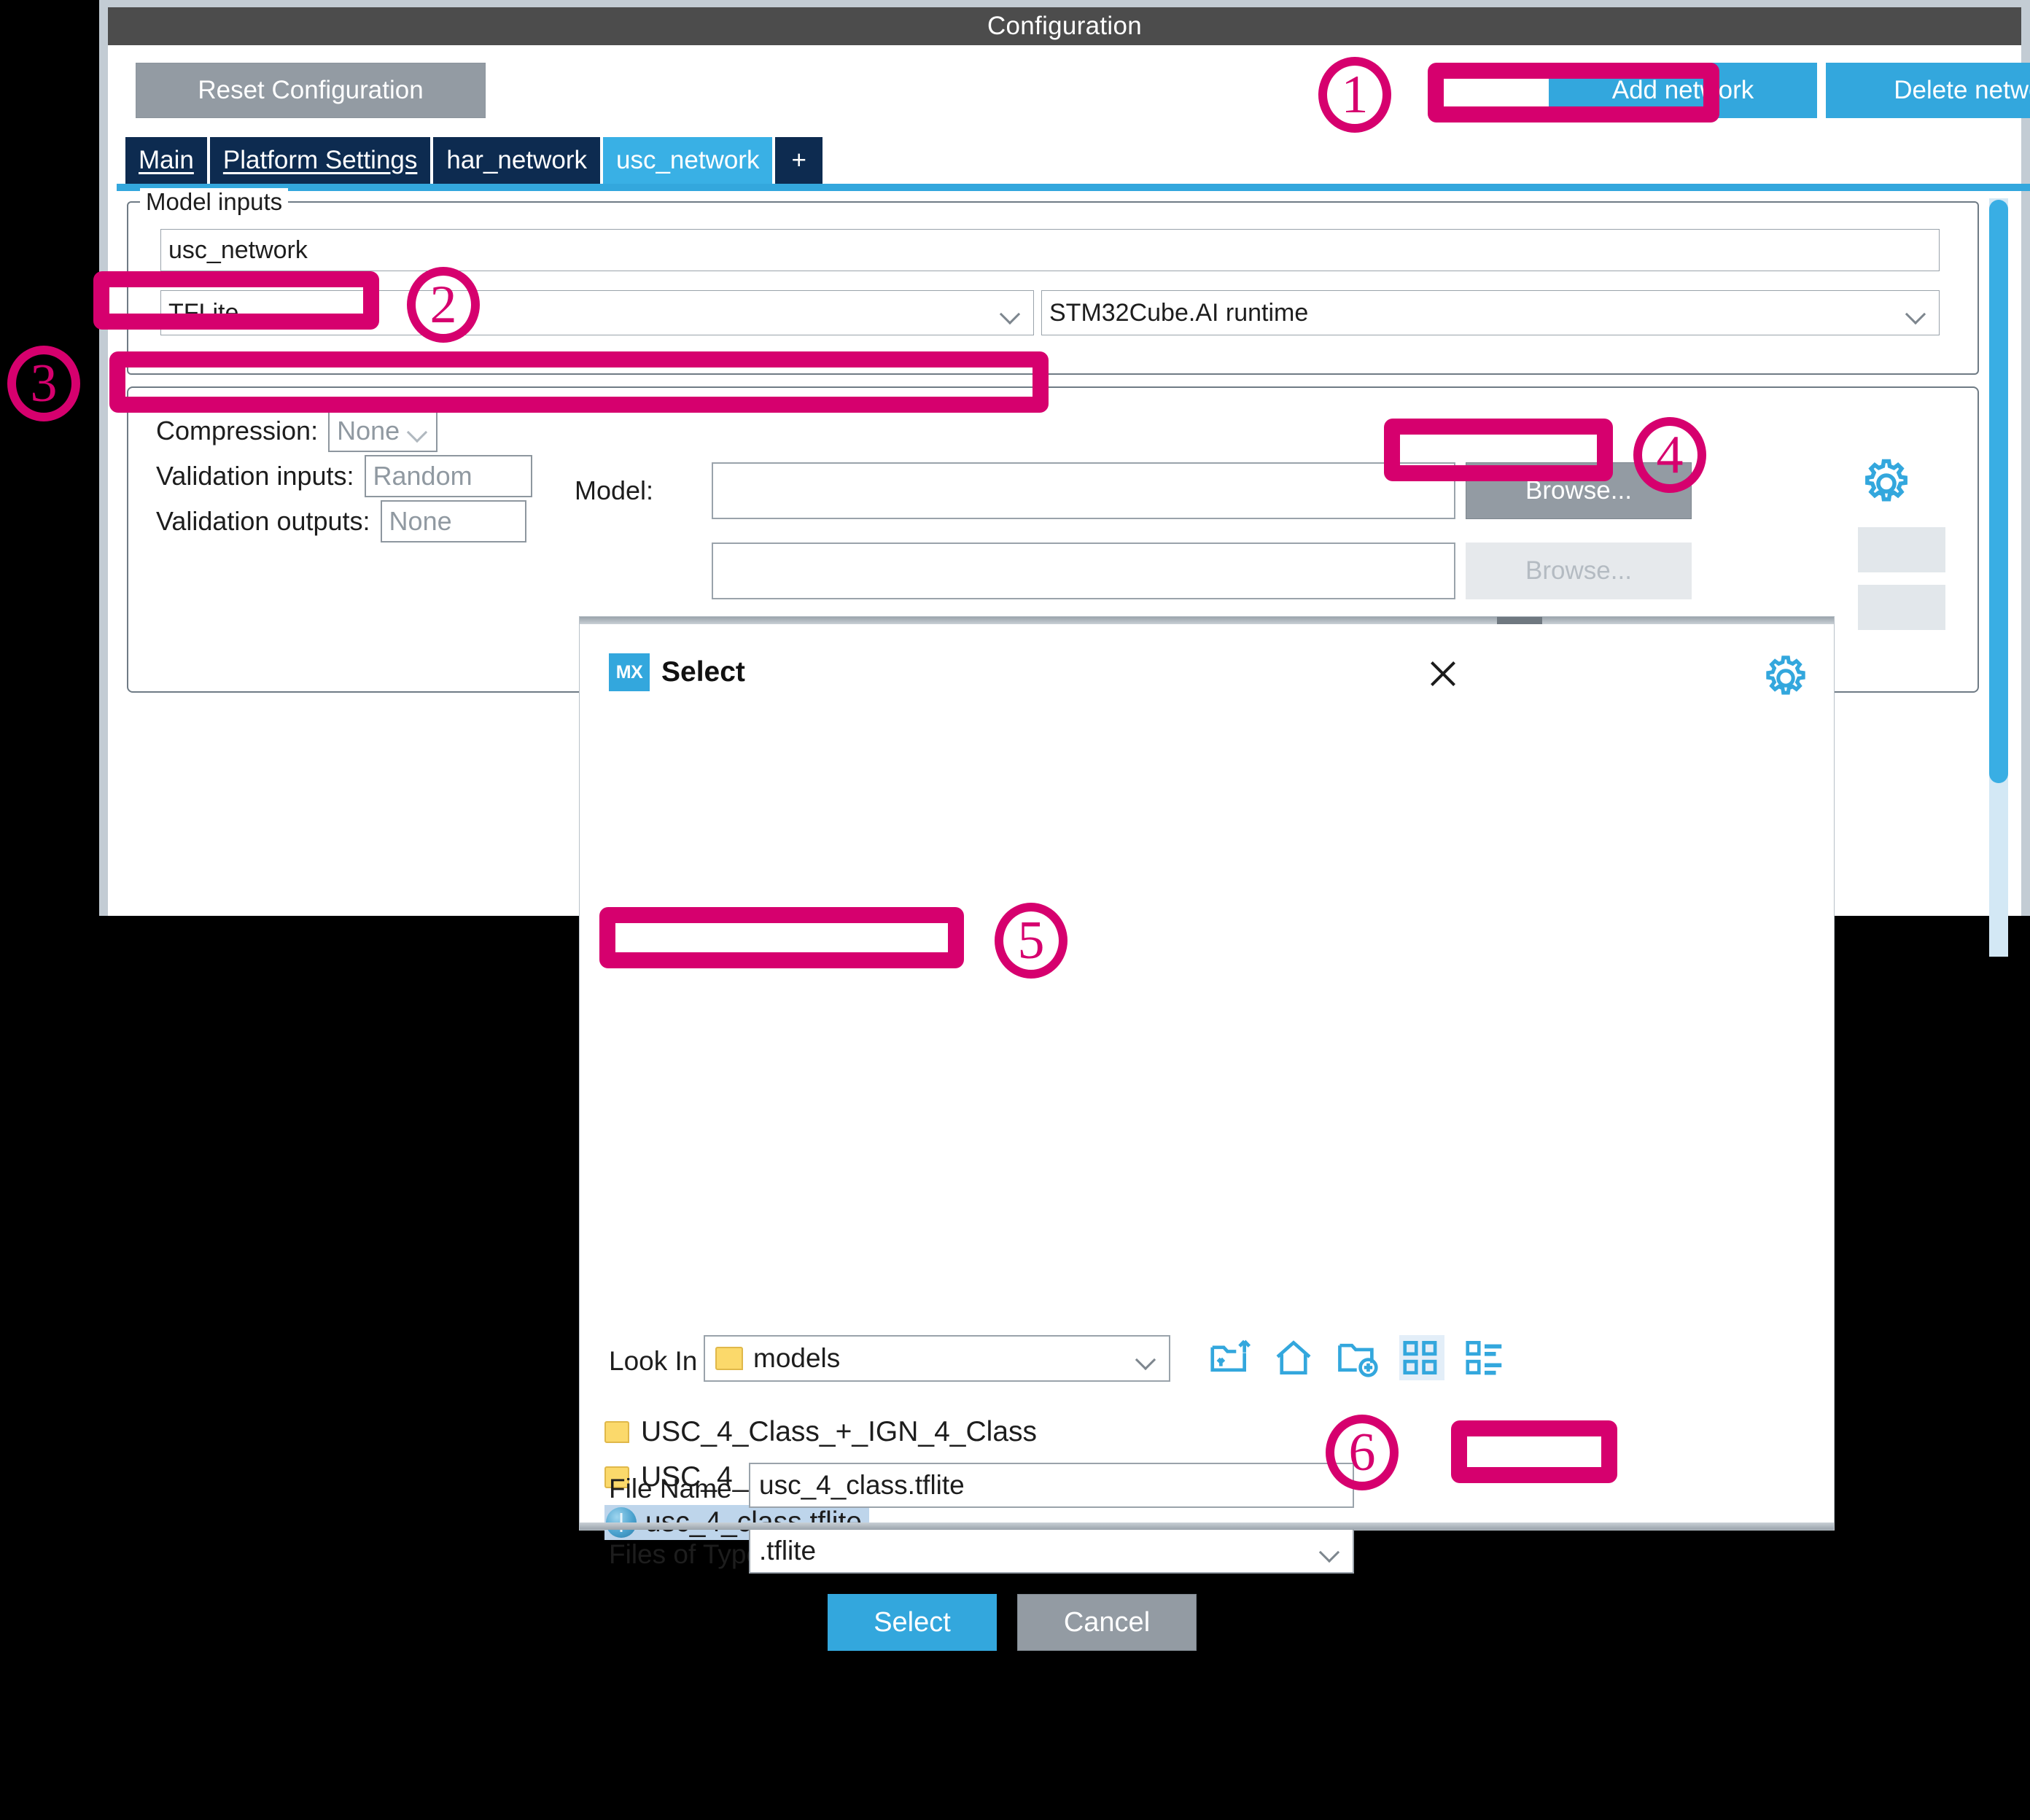  I want to click on network-name-value: usc_network, so click(238, 250).